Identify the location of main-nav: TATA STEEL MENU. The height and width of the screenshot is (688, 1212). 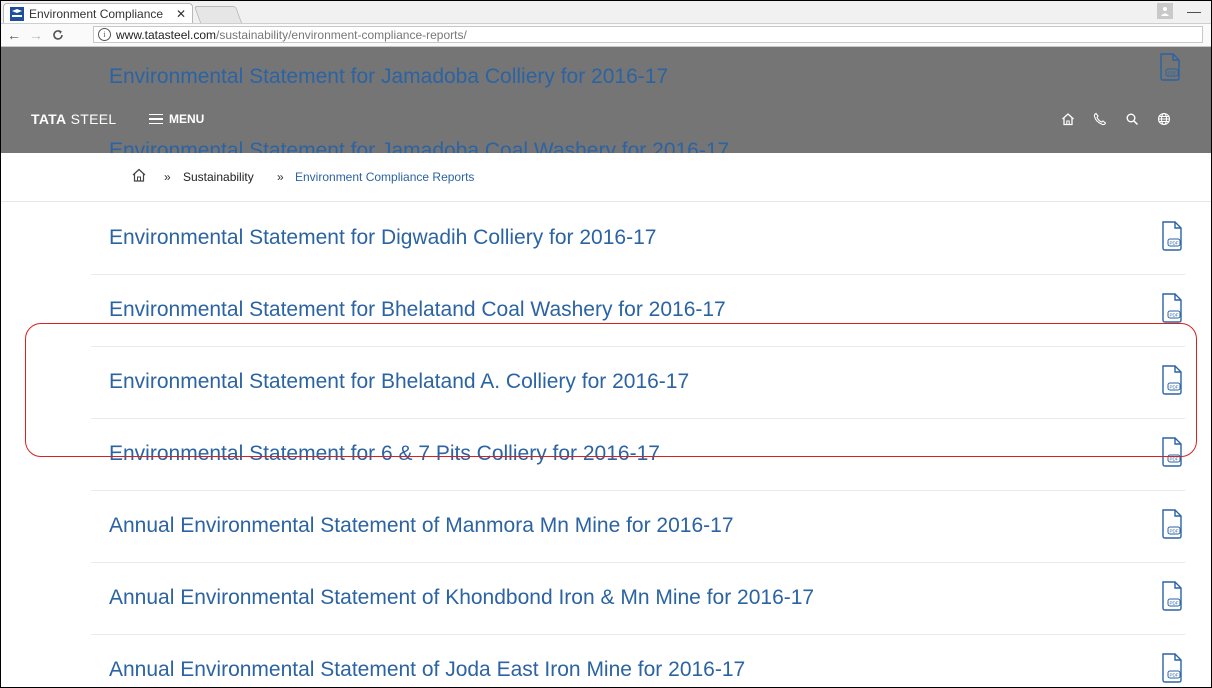
(606, 119).